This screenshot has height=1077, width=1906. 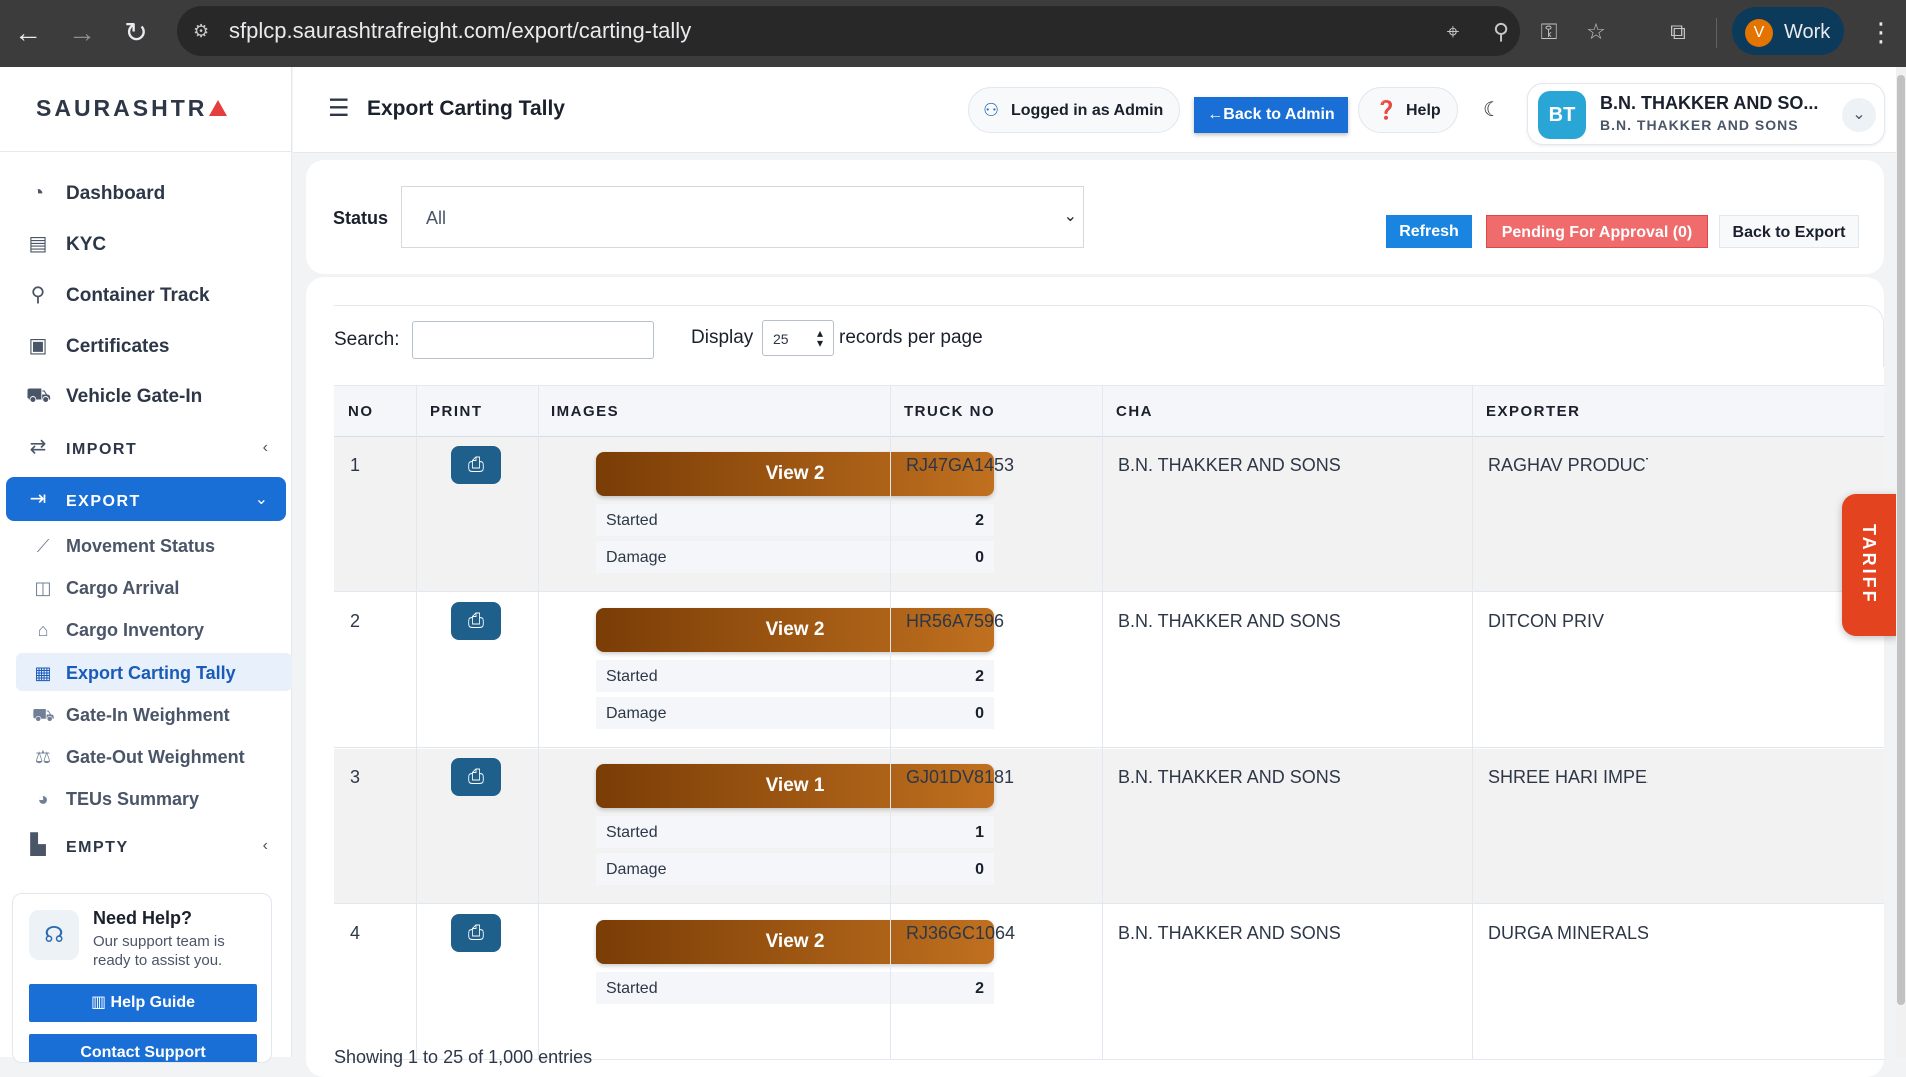 What do you see at coordinates (54, 935) in the screenshot?
I see `headset-icon: ☊` at bounding box center [54, 935].